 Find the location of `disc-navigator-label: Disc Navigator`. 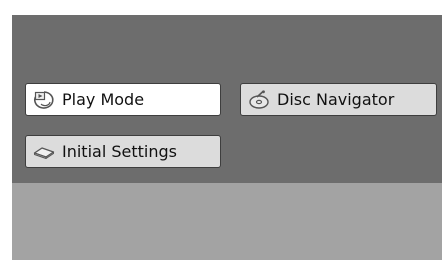

disc-navigator-label: Disc Navigator is located at coordinates (336, 99).